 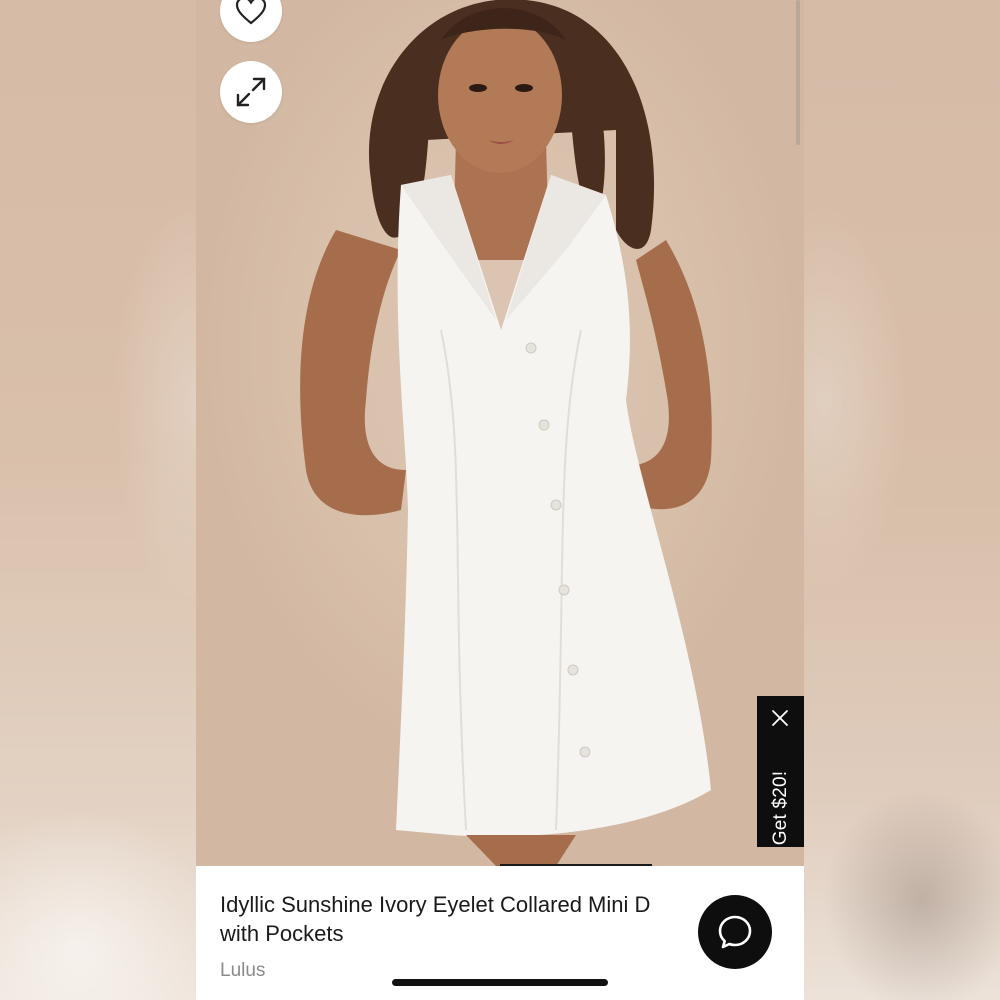 I want to click on expand-image-button, so click(x=251, y=92).